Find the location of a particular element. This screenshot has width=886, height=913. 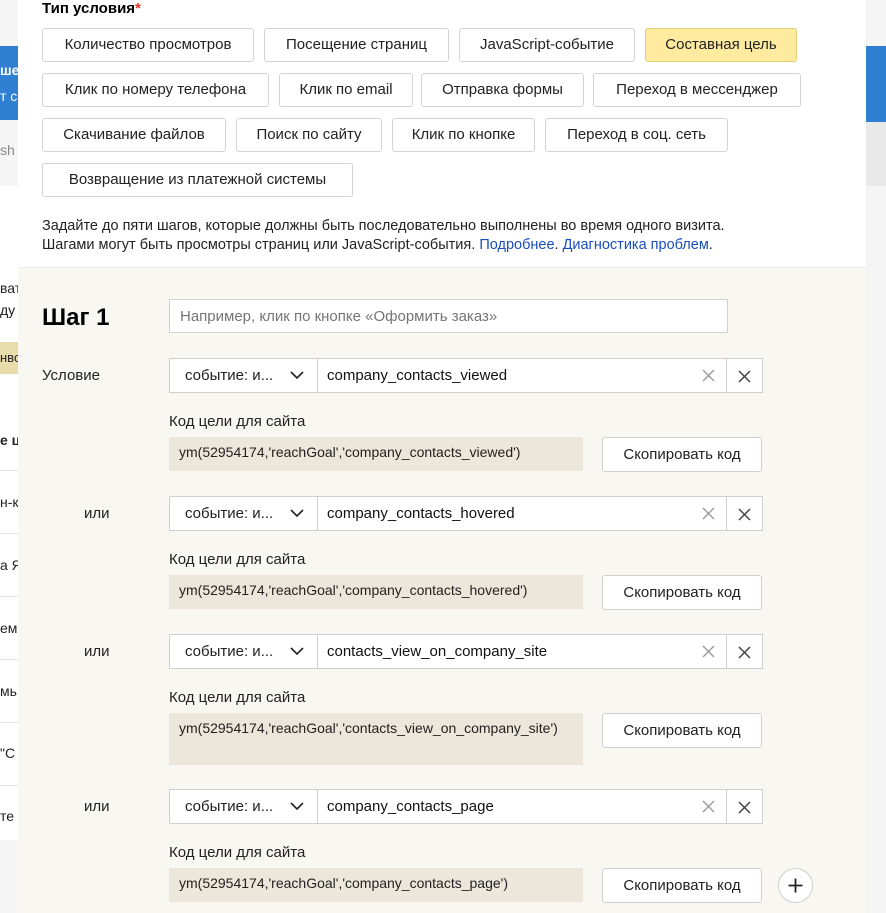

chip-views-count: Количество просмотров is located at coordinates (148, 45).